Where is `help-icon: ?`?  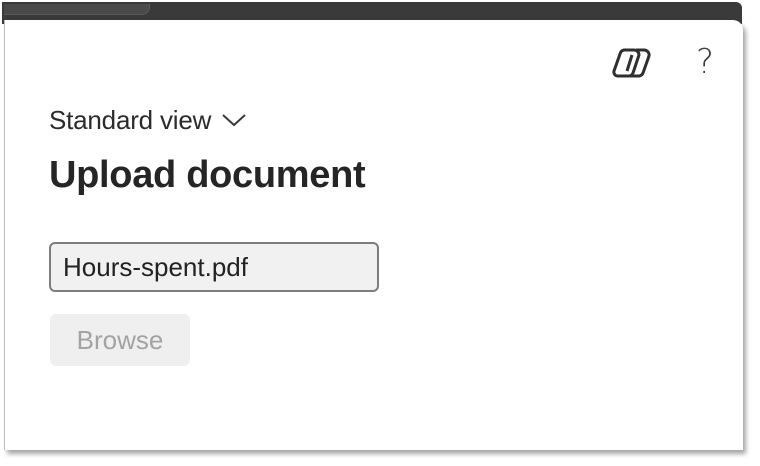
help-icon: ? is located at coordinates (705, 62).